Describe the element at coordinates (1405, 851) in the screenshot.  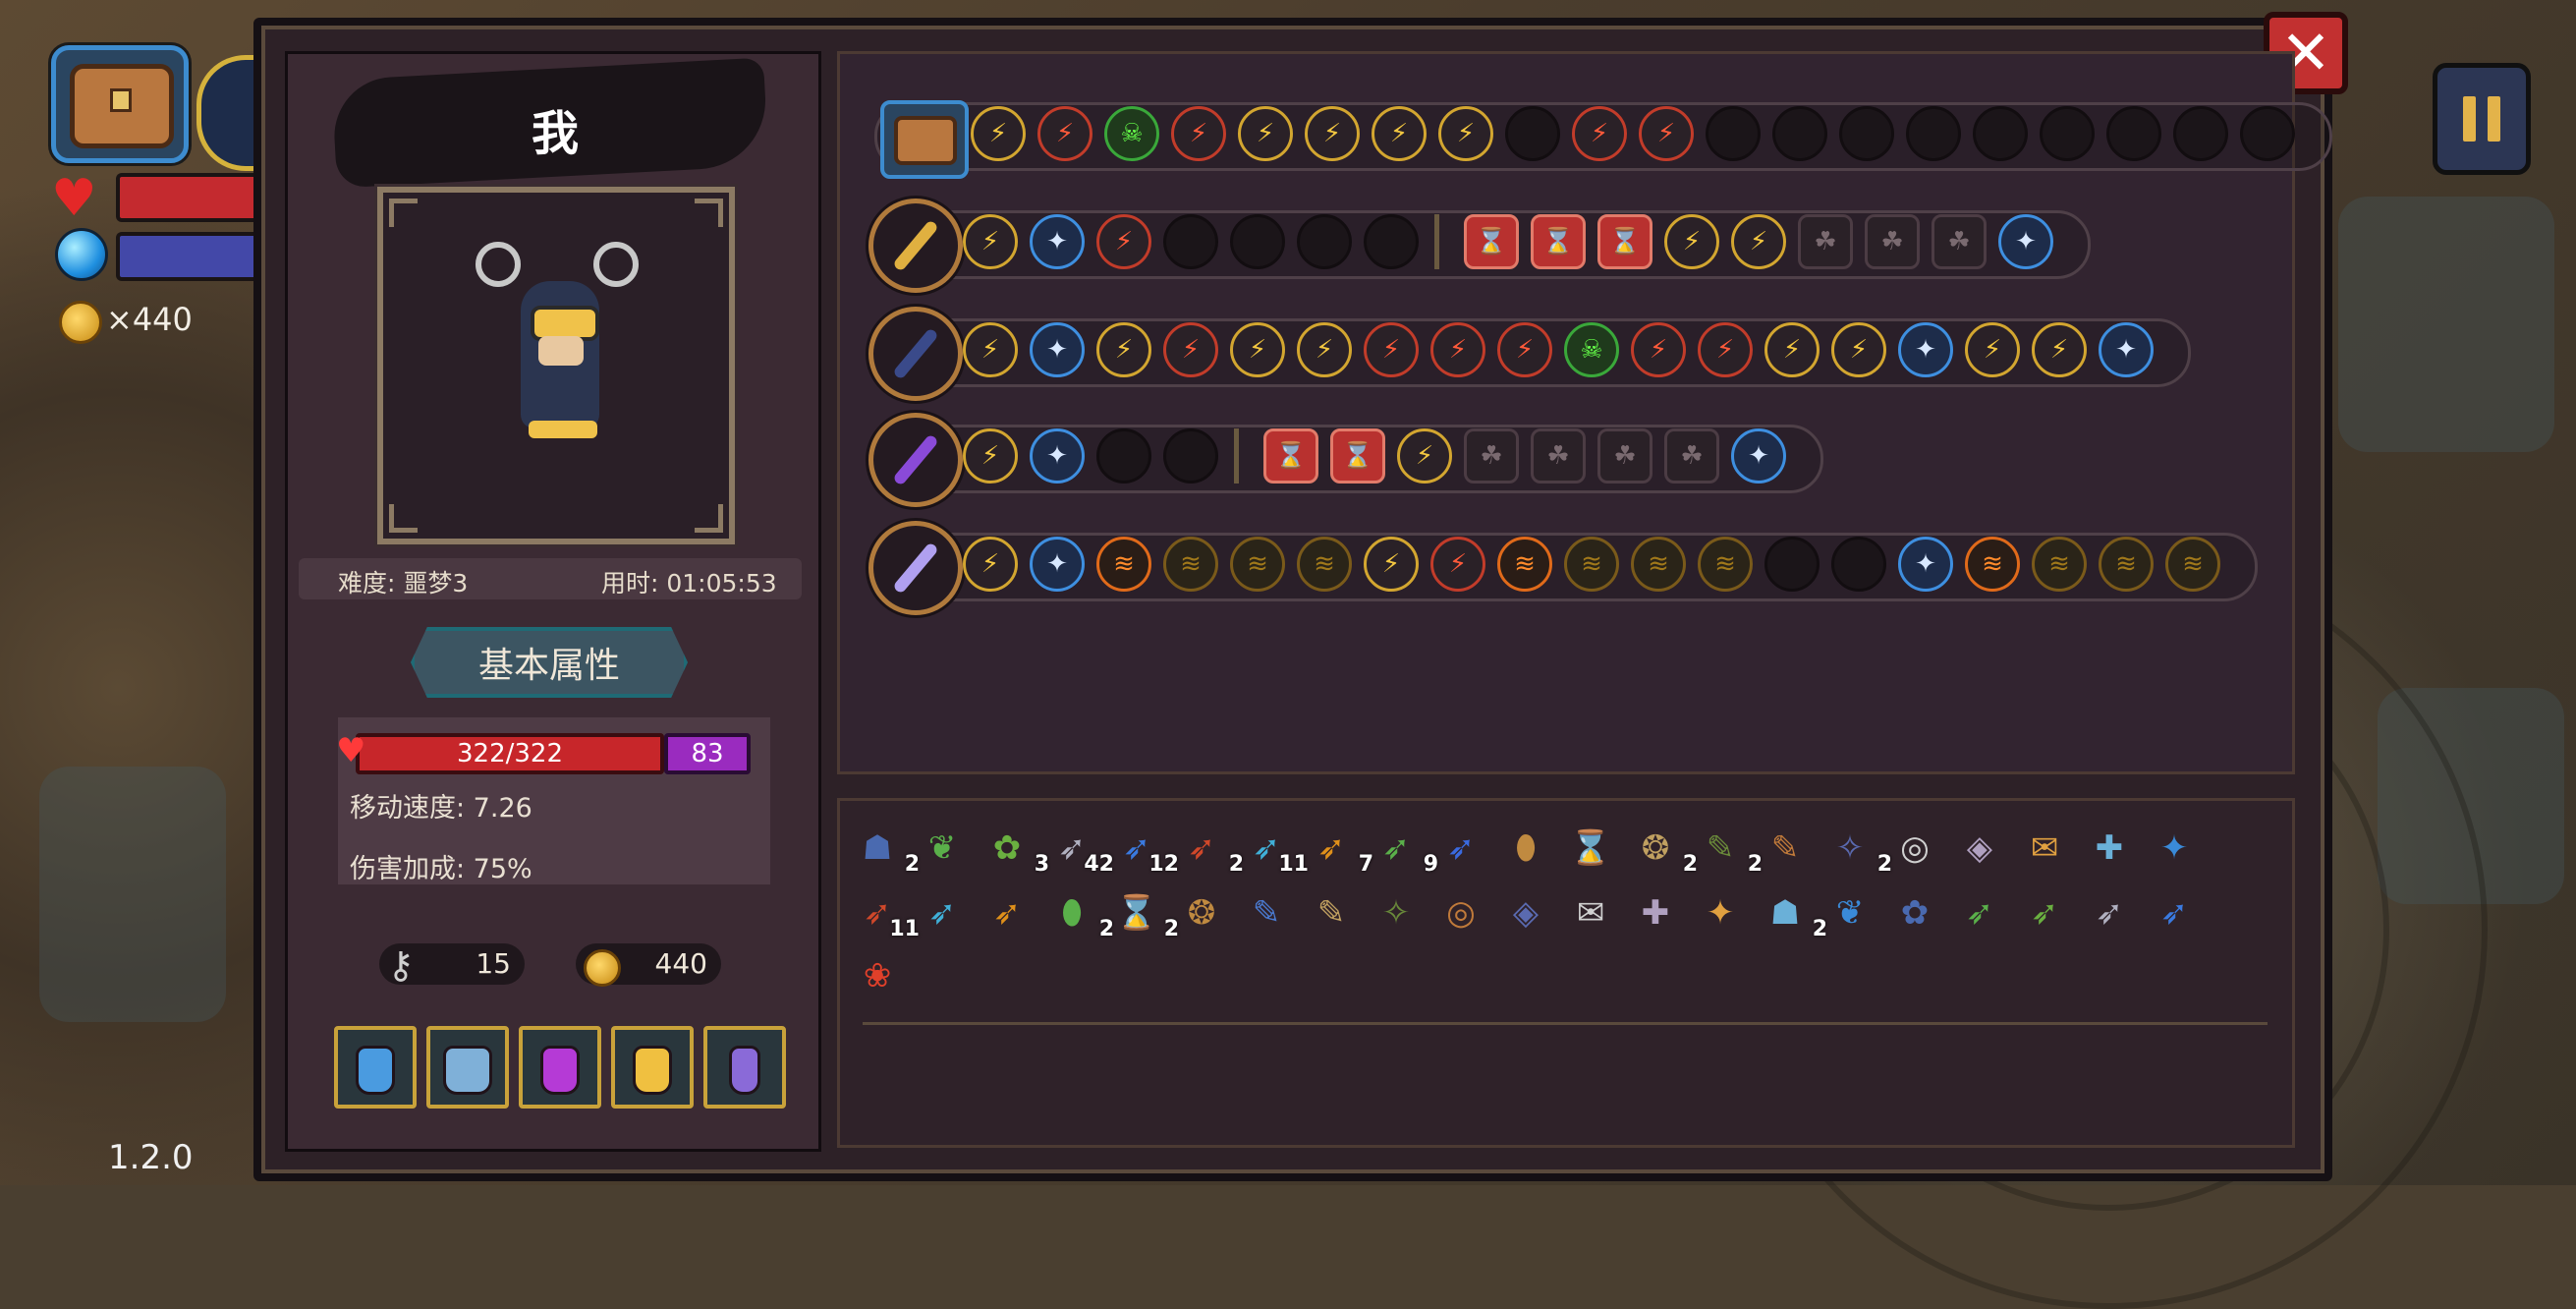
I see `inventory-item: ➶ 9` at that location.